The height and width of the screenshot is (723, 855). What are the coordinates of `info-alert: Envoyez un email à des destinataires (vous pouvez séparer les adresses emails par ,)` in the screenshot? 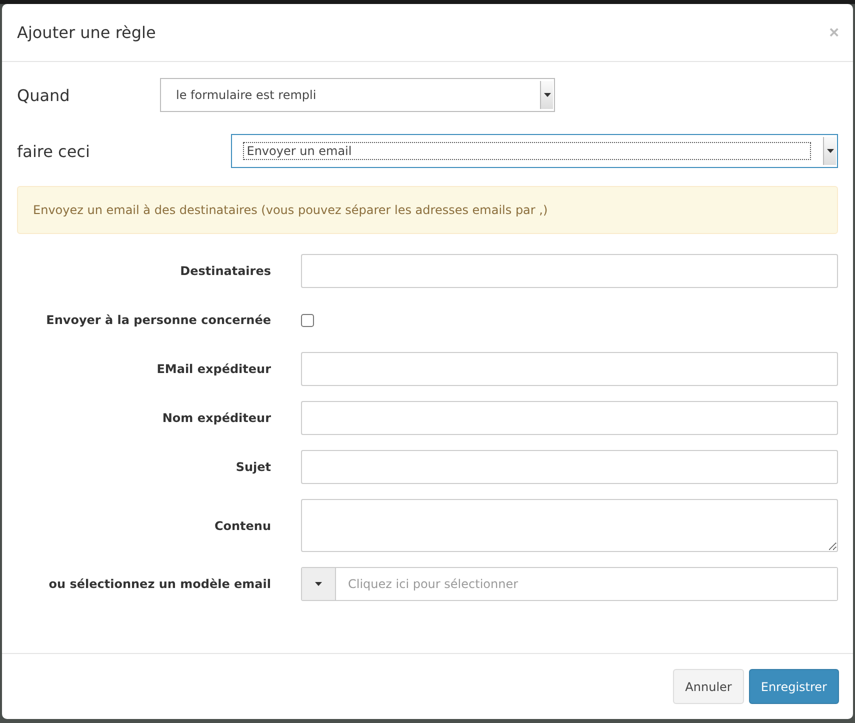 It's located at (427, 210).